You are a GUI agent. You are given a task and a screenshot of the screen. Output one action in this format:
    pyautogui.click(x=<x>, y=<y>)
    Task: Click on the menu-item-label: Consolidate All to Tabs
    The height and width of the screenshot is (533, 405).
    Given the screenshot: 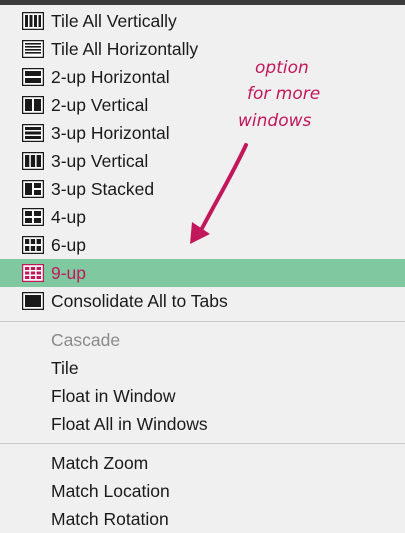 What is the action you would take?
    pyautogui.click(x=139, y=301)
    